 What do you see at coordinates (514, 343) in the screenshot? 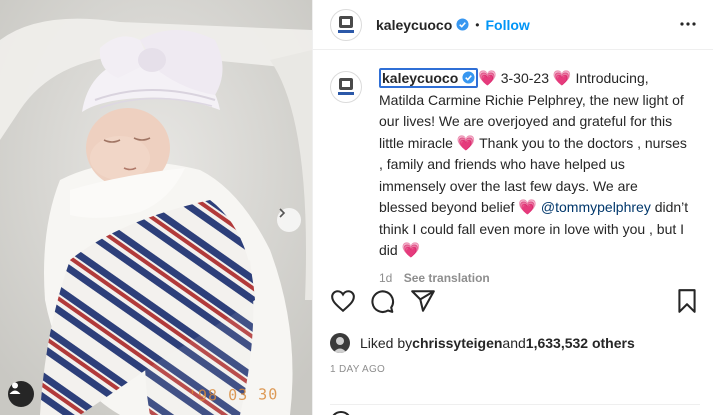
I see `likes-middle: and` at bounding box center [514, 343].